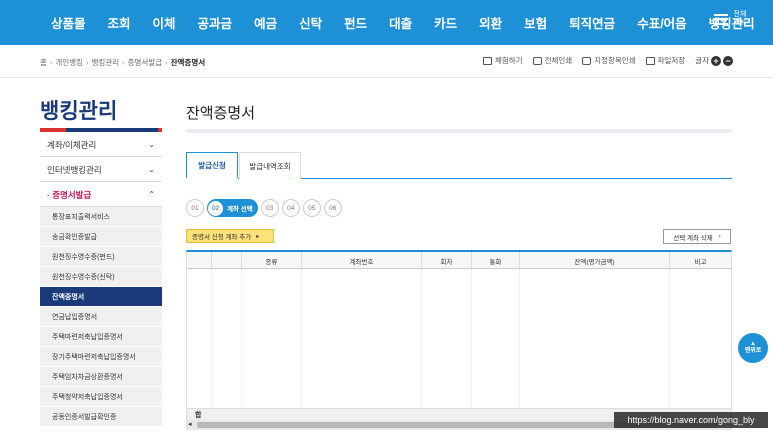 The height and width of the screenshot is (434, 773). I want to click on table-header: 종류 계좌번호 회차 통화 잔액(평가금액) 비고, so click(459, 260).